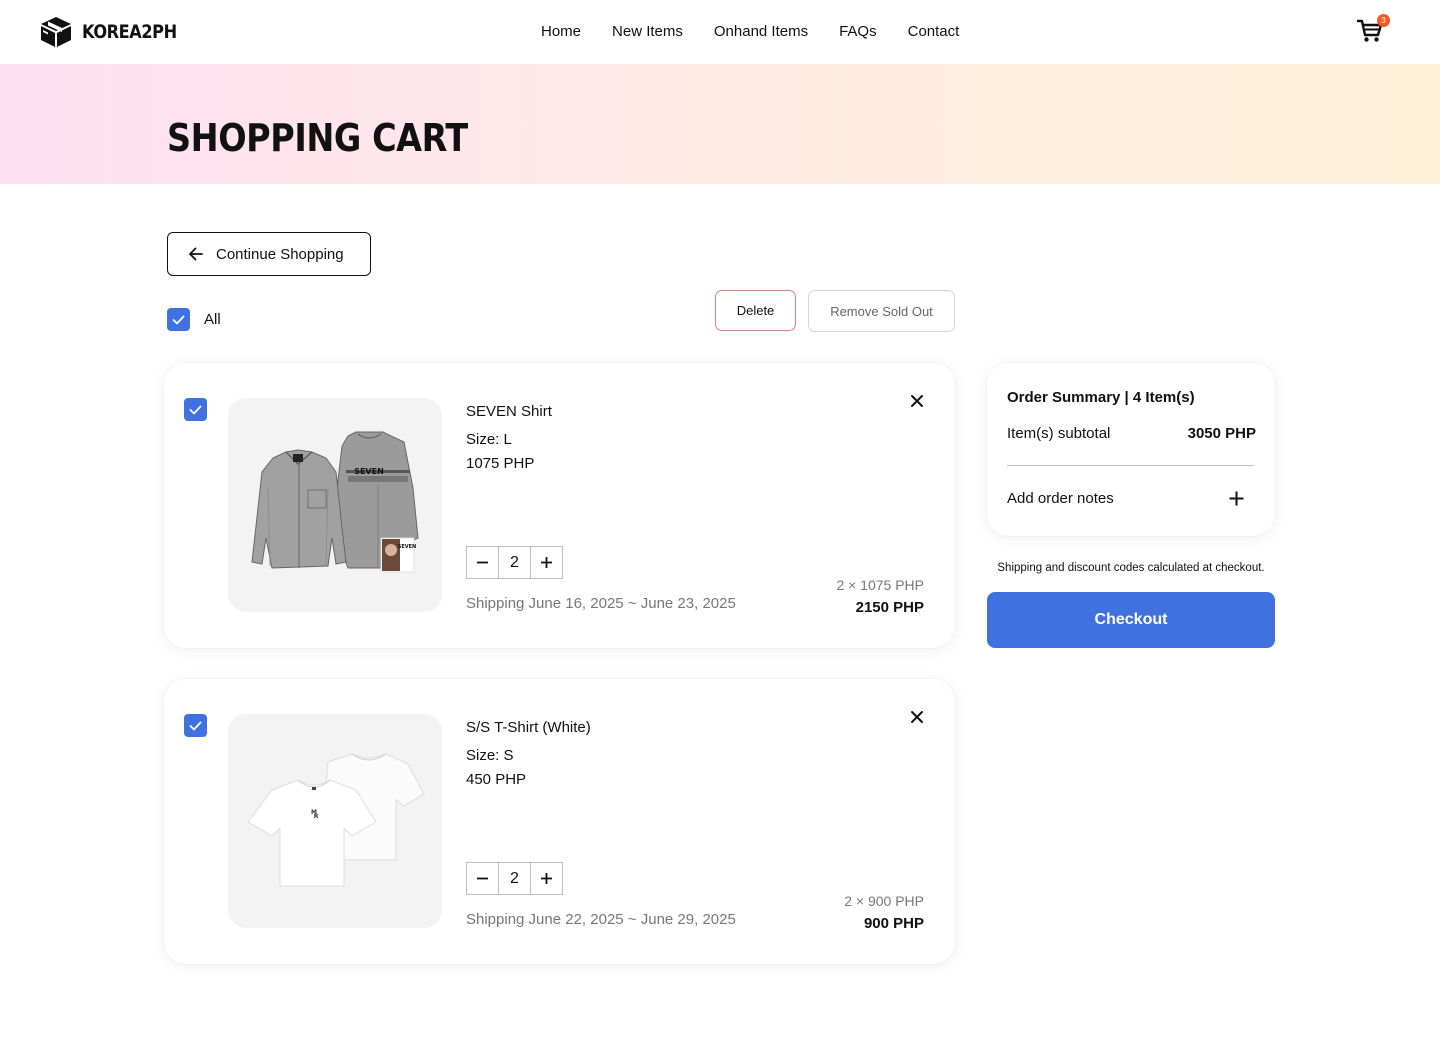 This screenshot has height=1038, width=1440. I want to click on summary-divider, so click(1130, 465).